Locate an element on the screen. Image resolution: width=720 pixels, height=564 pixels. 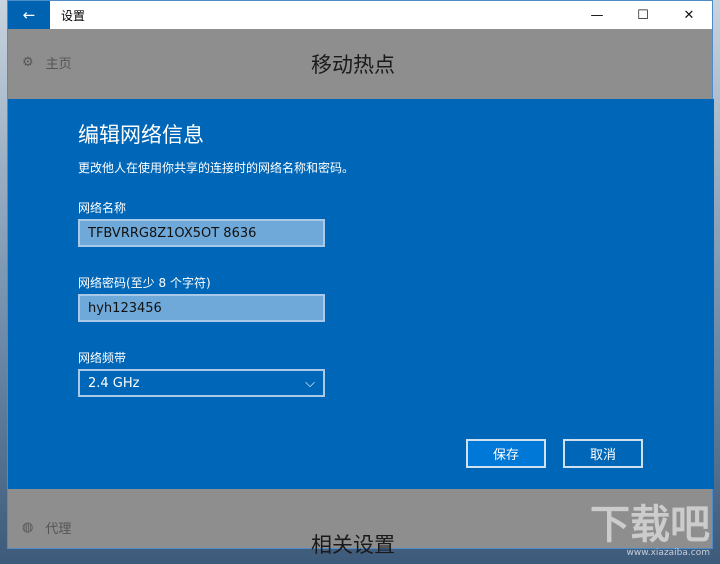
back-button: ← is located at coordinates (29, 15).